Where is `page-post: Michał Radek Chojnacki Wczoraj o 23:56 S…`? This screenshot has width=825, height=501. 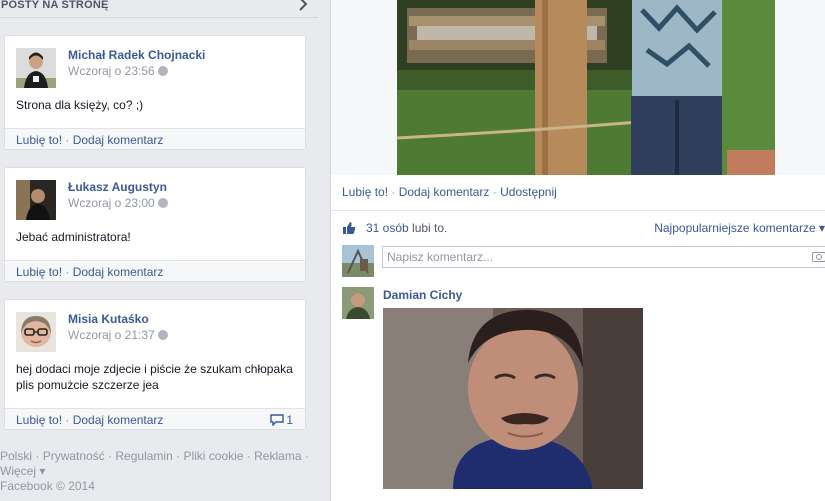 page-post: Michał Radek Chojnacki Wczoraj o 23:56 S… is located at coordinates (155, 92).